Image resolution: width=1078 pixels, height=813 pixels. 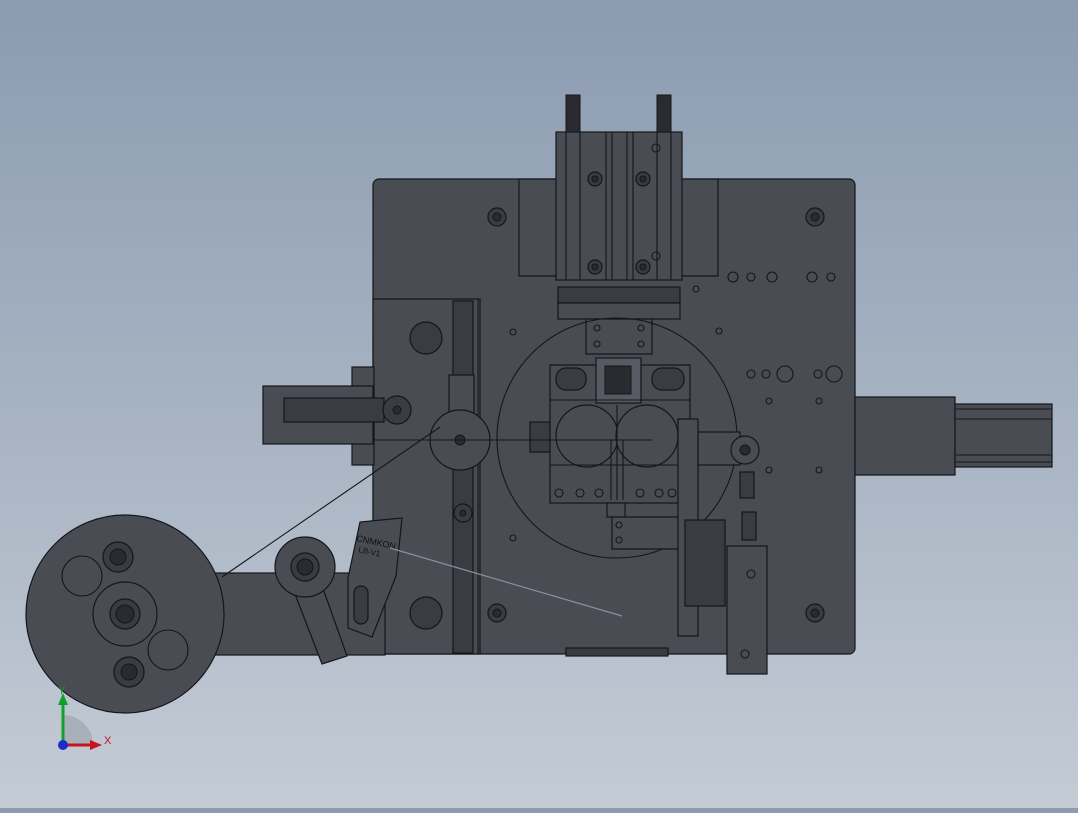 What do you see at coordinates (108, 741) in the screenshot?
I see `triad-x-label: X` at bounding box center [108, 741].